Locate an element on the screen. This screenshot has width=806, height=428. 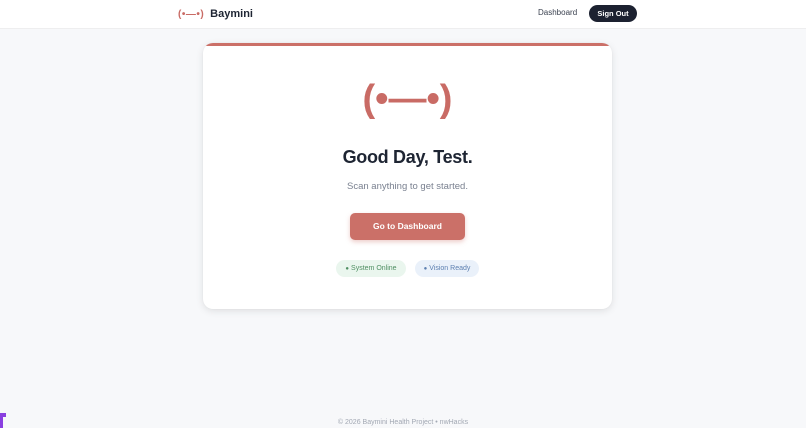
status-label: Vision Ready is located at coordinates (450, 268).